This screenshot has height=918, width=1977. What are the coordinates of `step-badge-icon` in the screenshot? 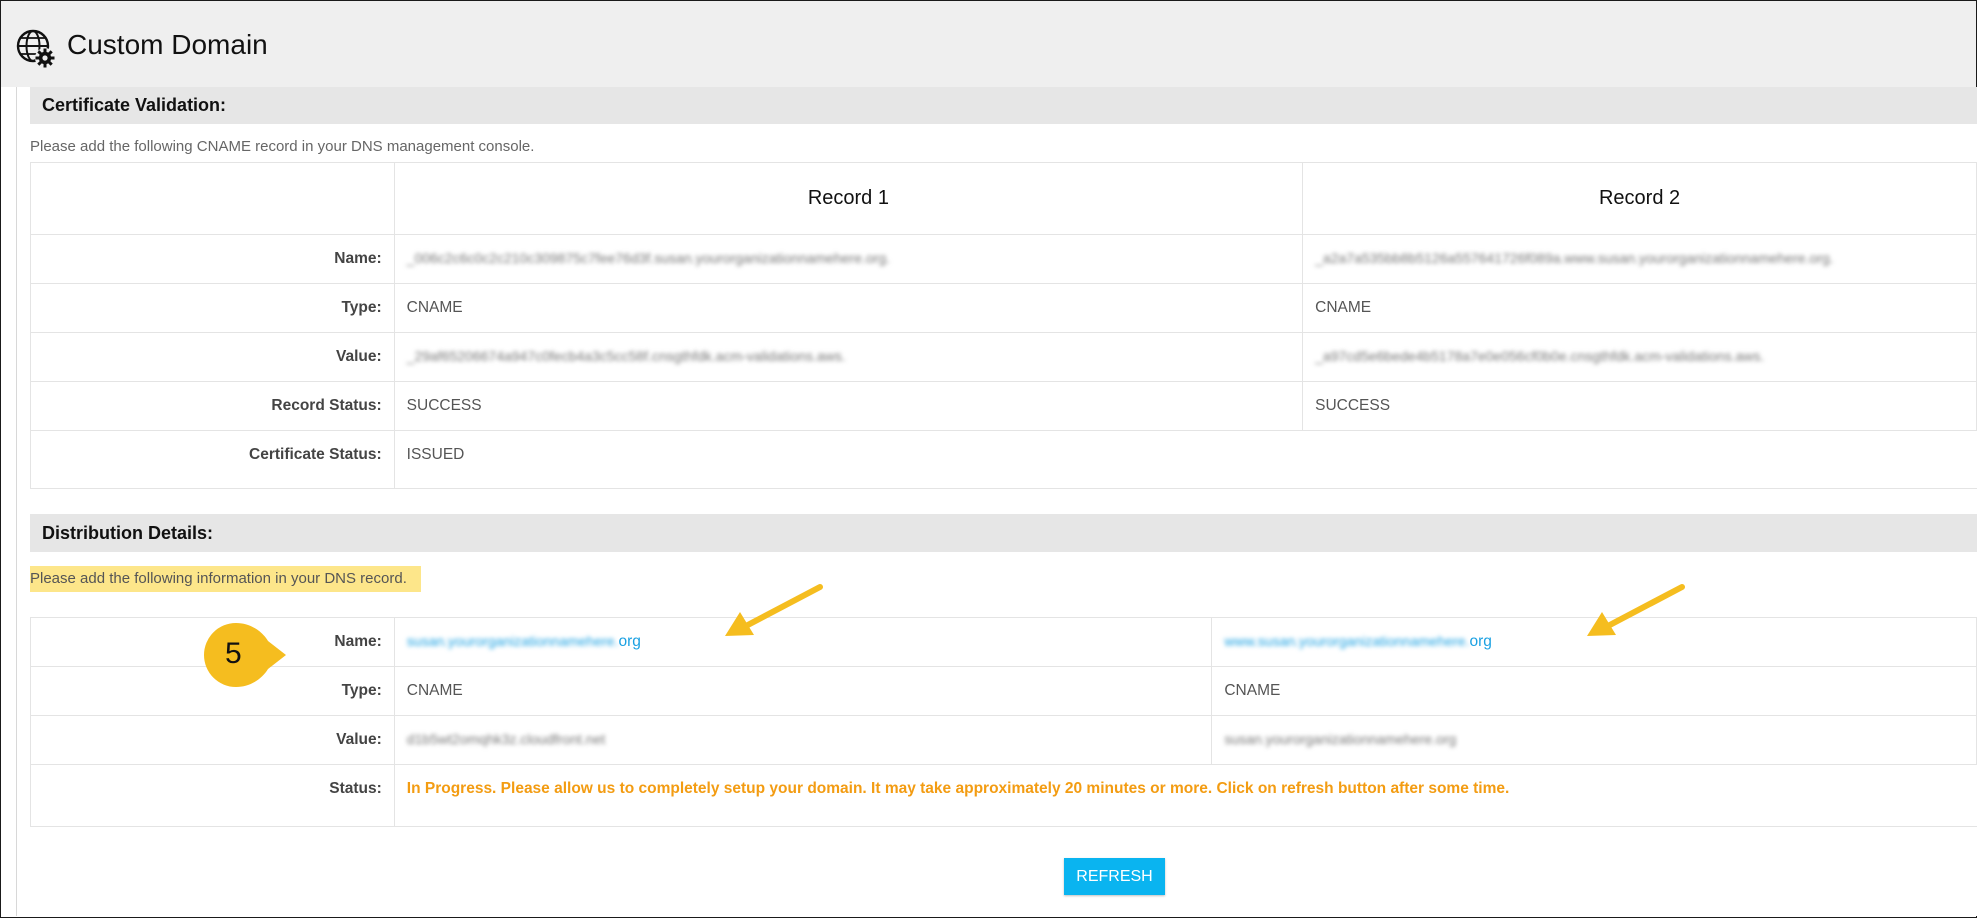 It's located at (245, 655).